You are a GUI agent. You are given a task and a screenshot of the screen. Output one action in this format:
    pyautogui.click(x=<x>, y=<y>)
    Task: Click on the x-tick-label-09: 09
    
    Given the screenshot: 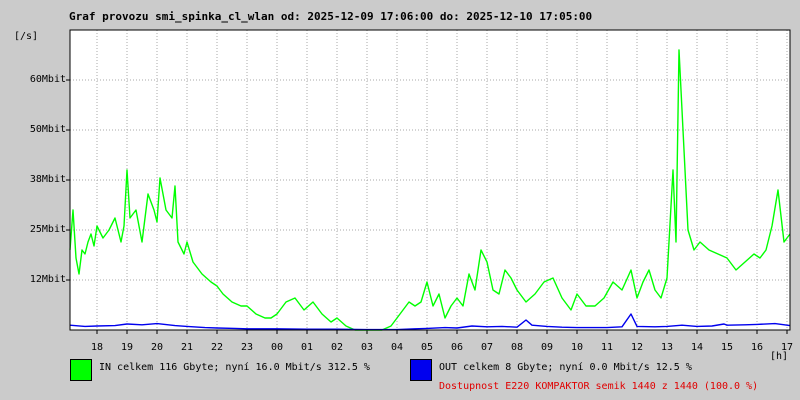 What is the action you would take?
    pyautogui.click(x=547, y=347)
    